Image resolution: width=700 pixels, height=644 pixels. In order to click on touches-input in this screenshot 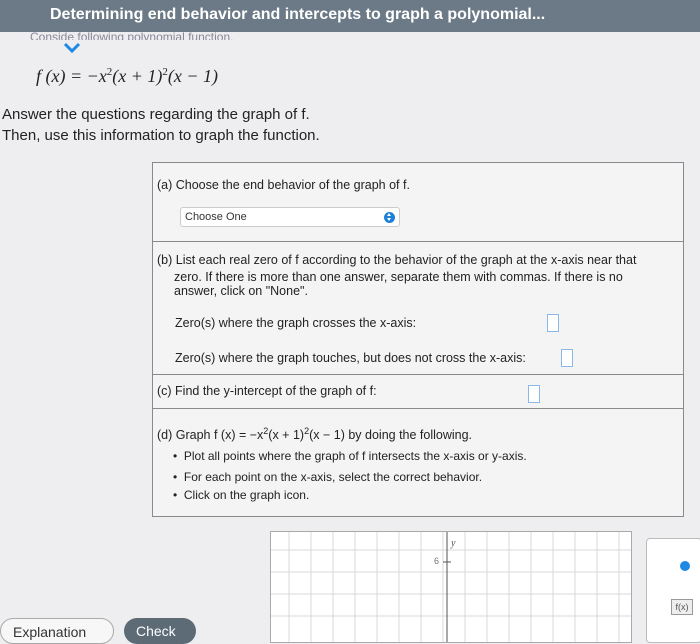, I will do `click(567, 358)`.